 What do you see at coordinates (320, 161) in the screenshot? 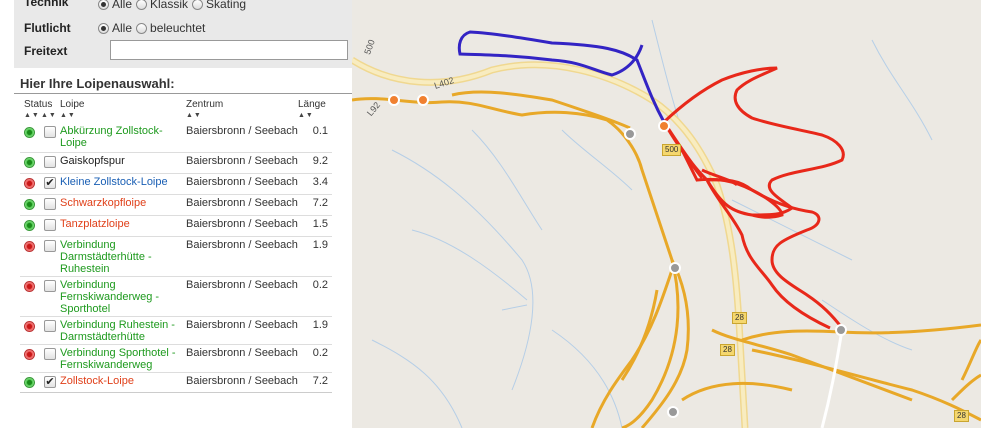
I see `laenge-cell: 9.2` at bounding box center [320, 161].